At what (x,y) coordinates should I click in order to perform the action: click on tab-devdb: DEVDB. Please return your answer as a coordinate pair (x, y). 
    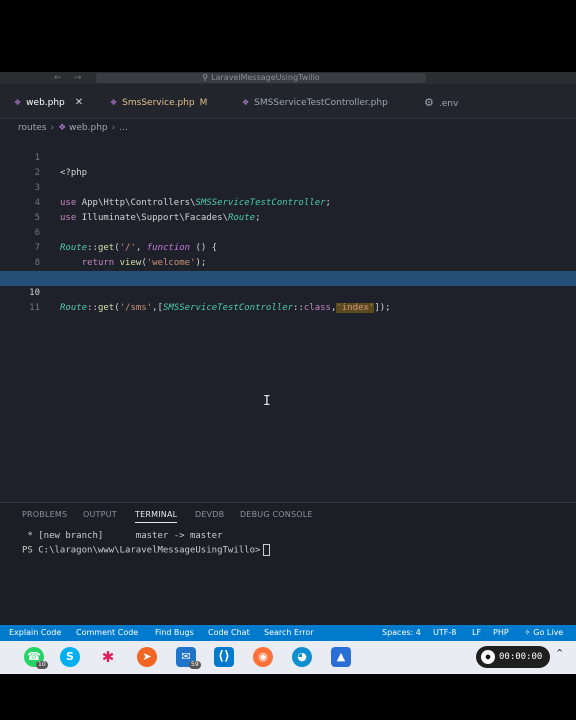
    Looking at the image, I should click on (209, 514).